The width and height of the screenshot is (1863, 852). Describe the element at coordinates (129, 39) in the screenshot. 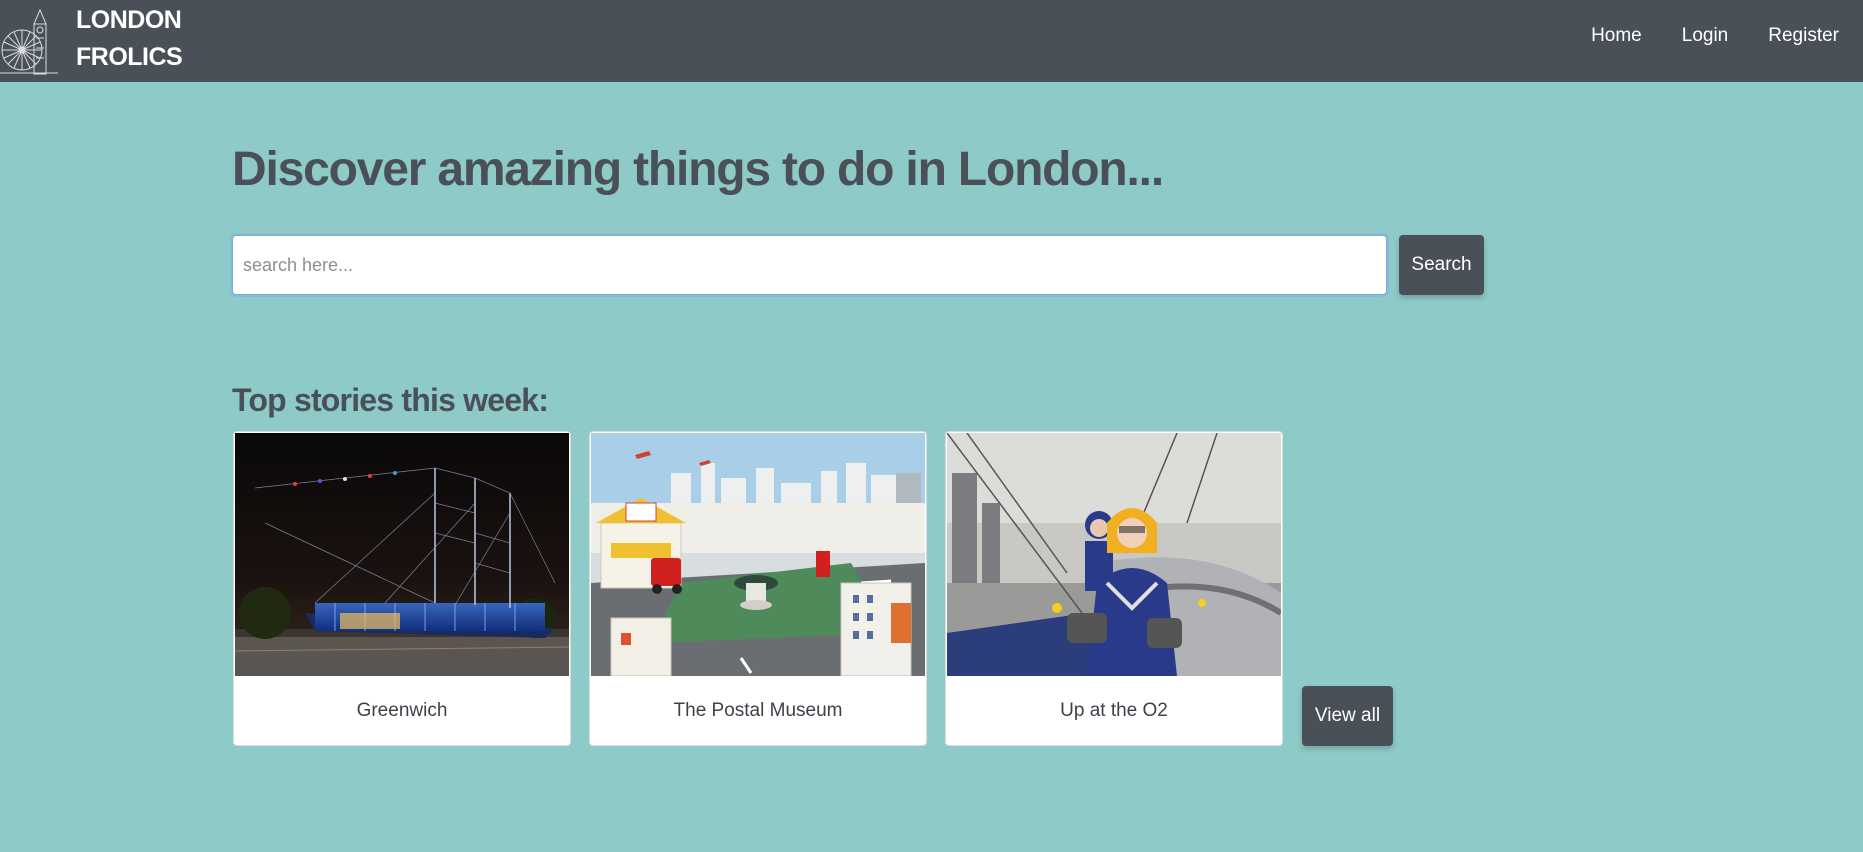

I see `brand-name: LONDON FROLICS` at that location.